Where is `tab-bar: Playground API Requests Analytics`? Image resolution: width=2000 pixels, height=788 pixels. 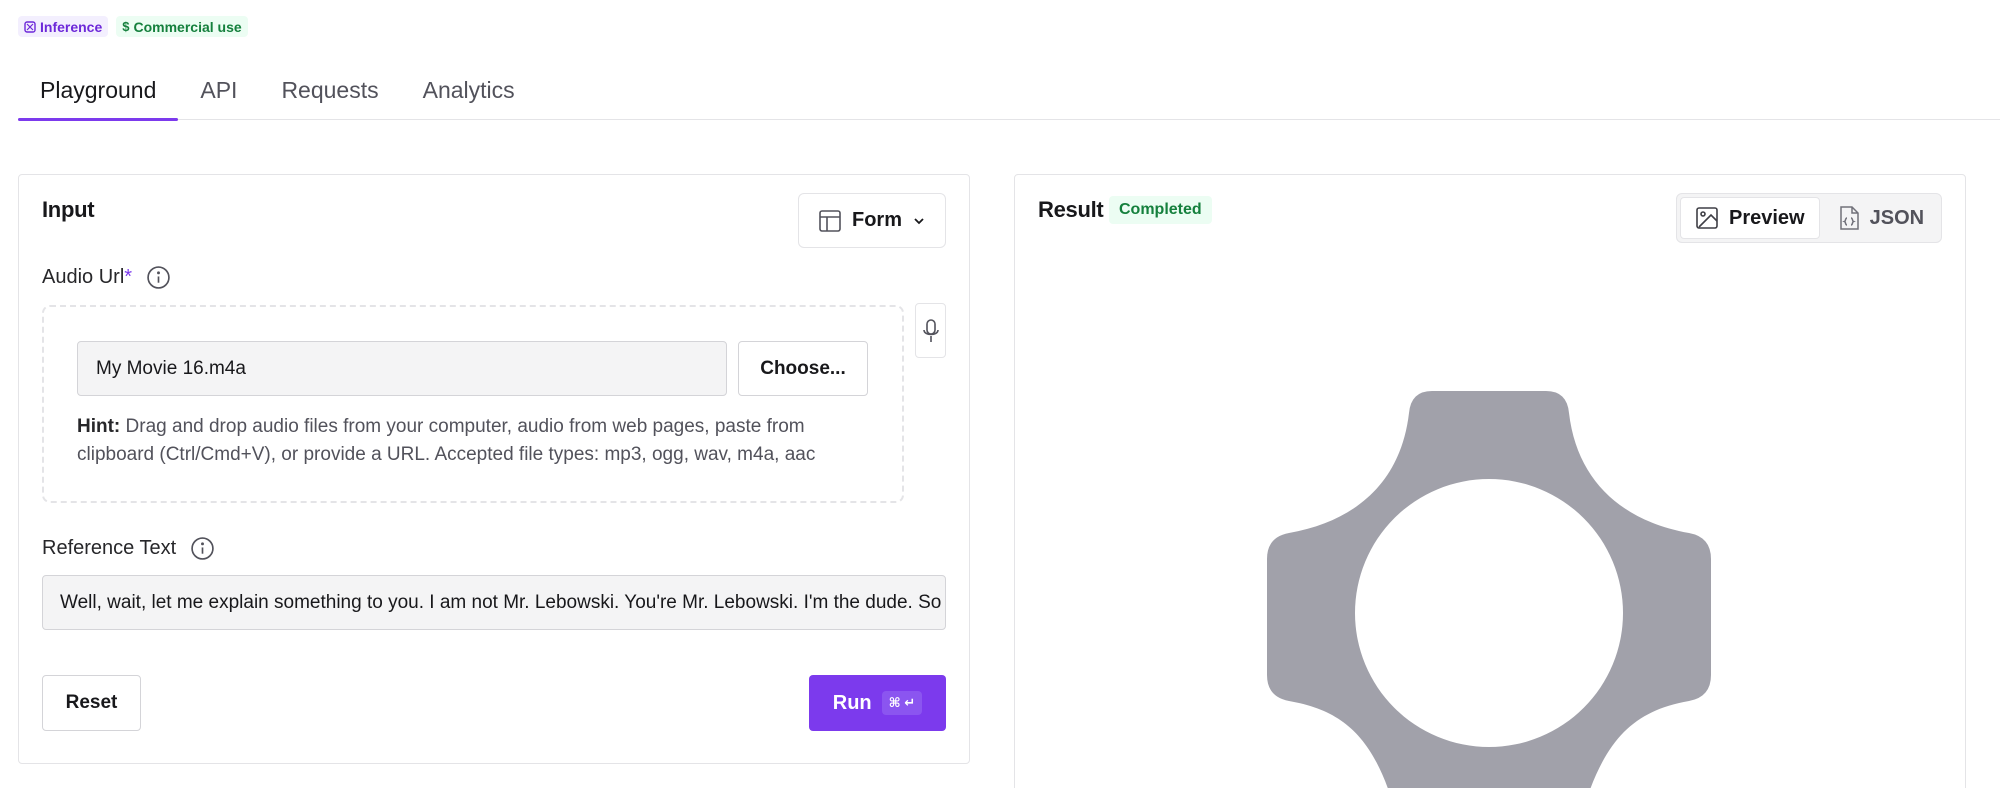 tab-bar: Playground API Requests Analytics is located at coordinates (1009, 90).